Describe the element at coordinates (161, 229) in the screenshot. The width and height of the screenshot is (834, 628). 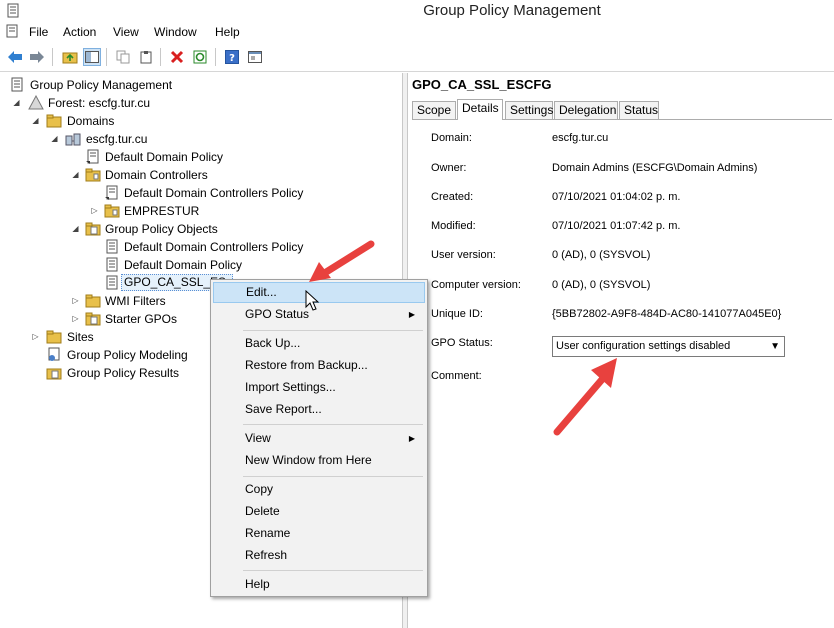
I see `tree-label: Group Policy Objects` at that location.